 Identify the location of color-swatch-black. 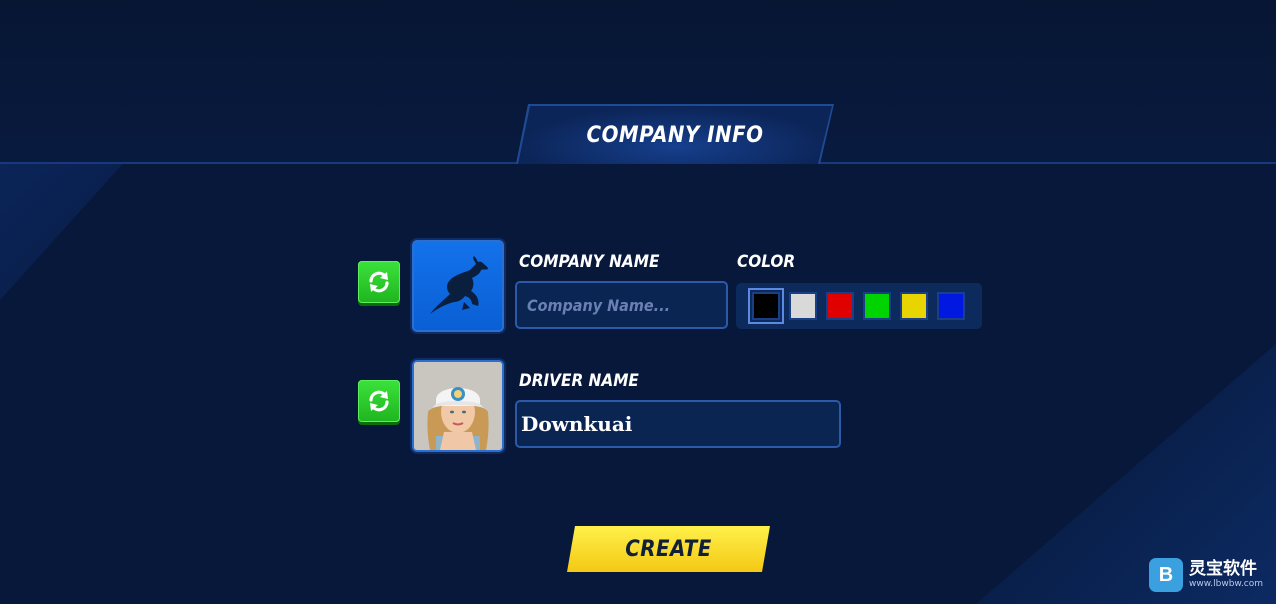
(766, 306).